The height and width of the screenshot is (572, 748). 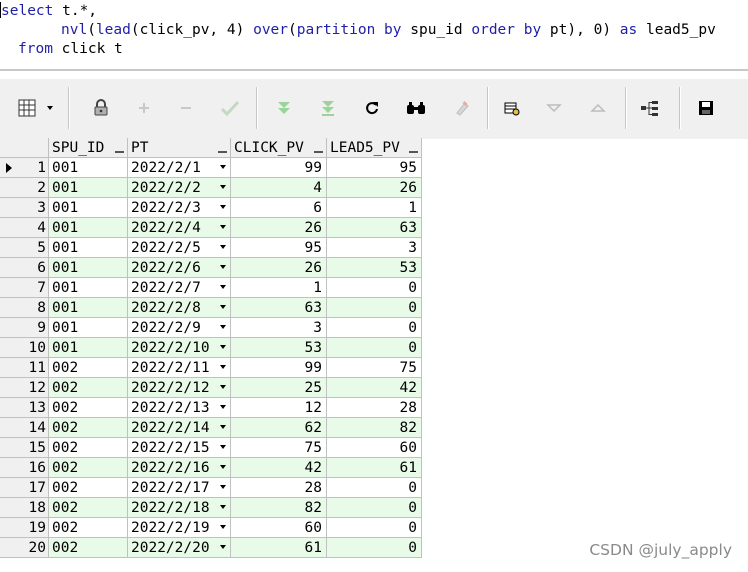 What do you see at coordinates (279, 328) in the screenshot?
I see `cell-click-pv: 3` at bounding box center [279, 328].